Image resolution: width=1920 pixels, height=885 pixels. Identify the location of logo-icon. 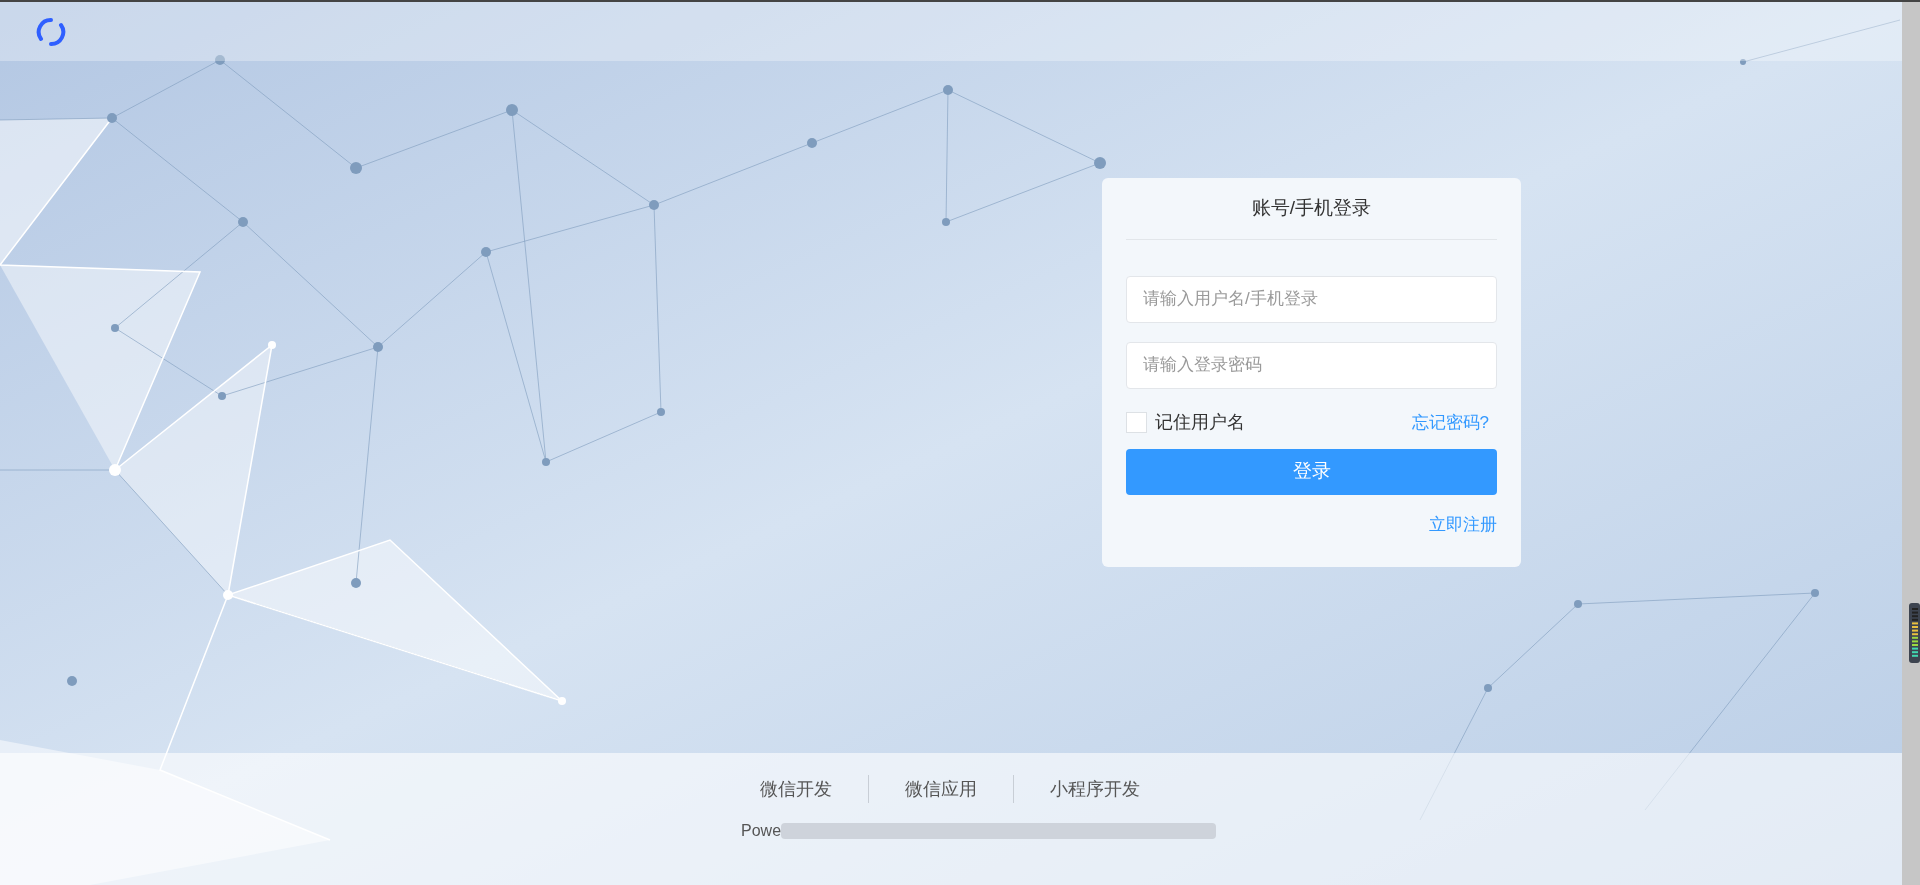
(51, 31).